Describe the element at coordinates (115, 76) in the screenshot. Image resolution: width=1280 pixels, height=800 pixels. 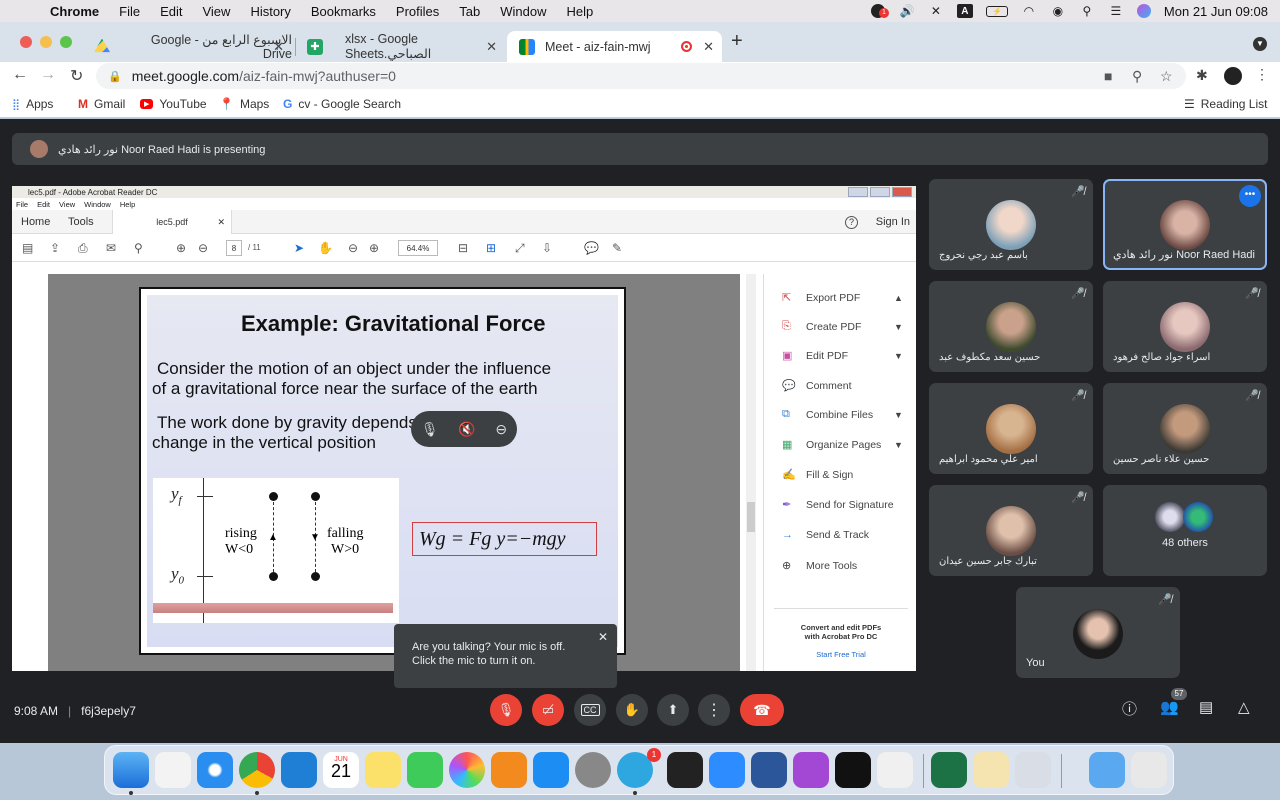
I see `lock-icon: 🔒` at that location.